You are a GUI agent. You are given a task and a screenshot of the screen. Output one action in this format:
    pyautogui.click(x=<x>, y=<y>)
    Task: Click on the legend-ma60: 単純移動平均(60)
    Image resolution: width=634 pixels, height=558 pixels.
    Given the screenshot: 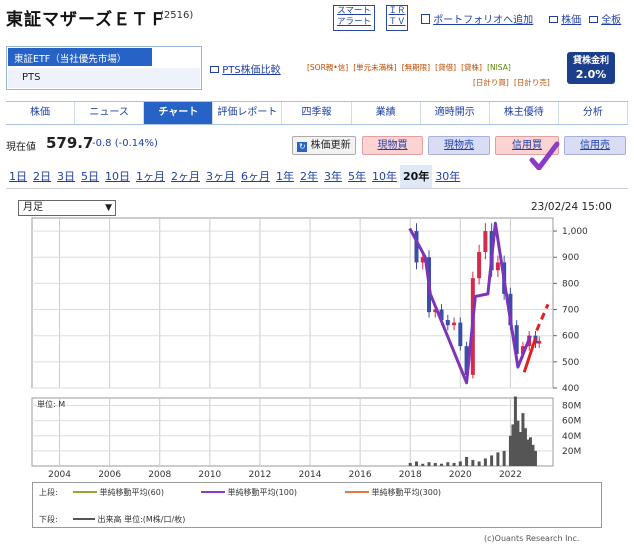 What is the action you would take?
    pyautogui.click(x=118, y=492)
    